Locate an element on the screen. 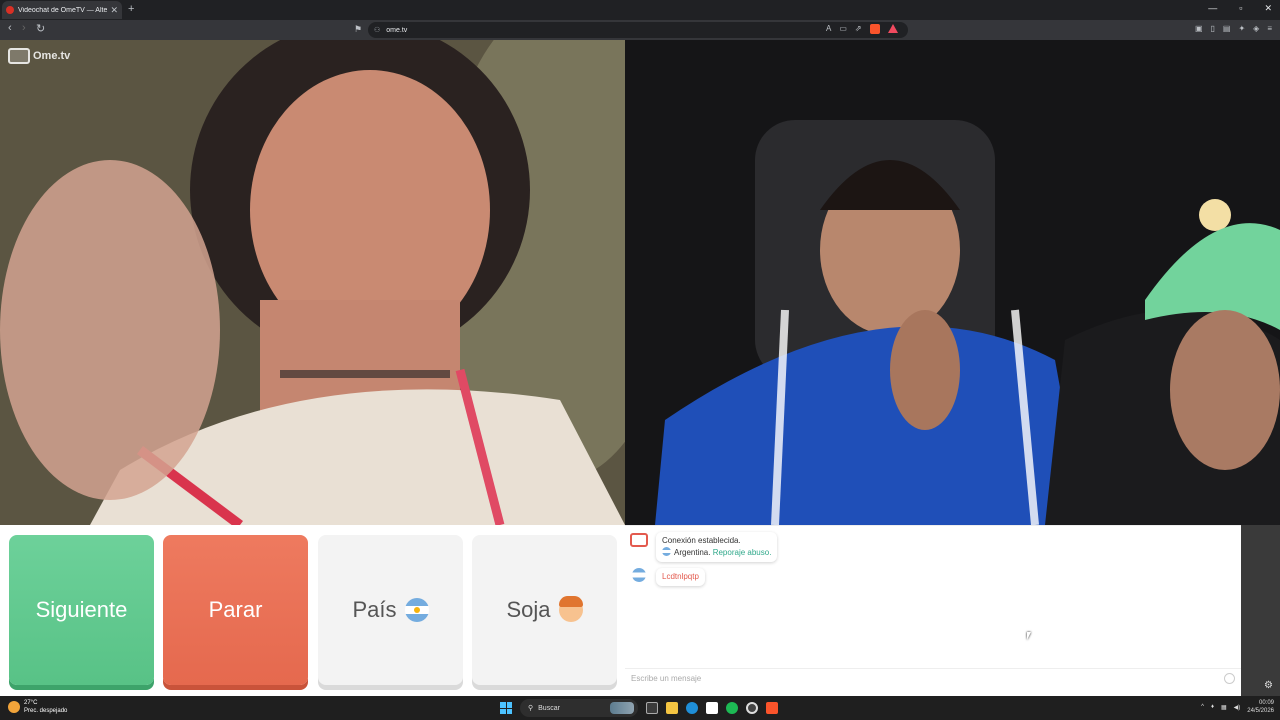 The image size is (1280, 720). gender-label: Soja is located at coordinates (528, 609).